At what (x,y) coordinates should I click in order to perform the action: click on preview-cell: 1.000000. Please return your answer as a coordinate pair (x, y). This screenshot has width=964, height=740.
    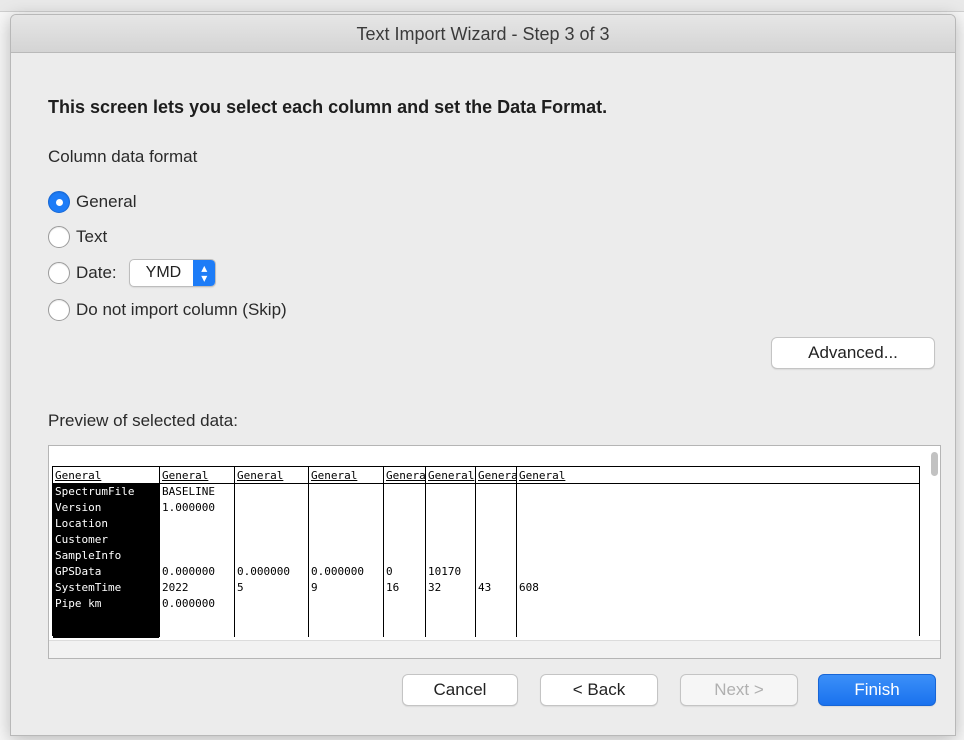
    Looking at the image, I should click on (188, 507).